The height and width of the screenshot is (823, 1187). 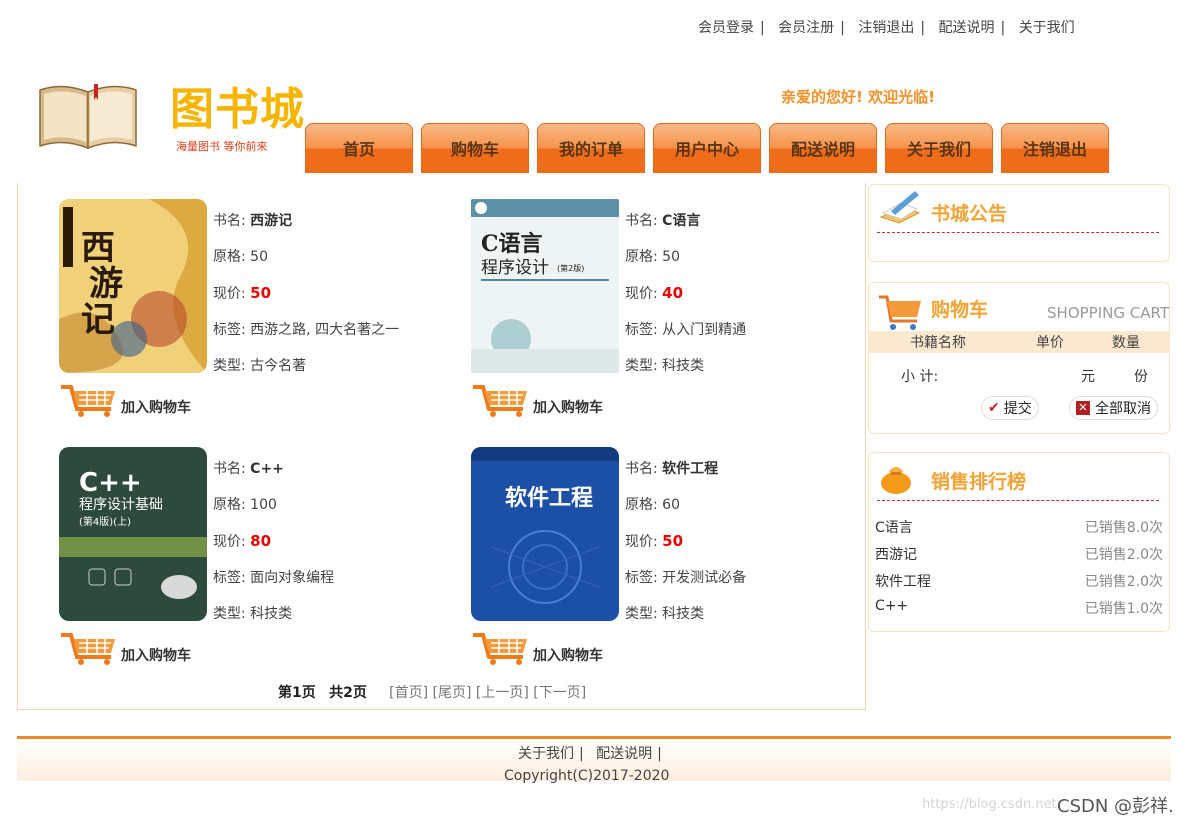 I want to click on notice-pencil-icon, so click(x=900, y=207).